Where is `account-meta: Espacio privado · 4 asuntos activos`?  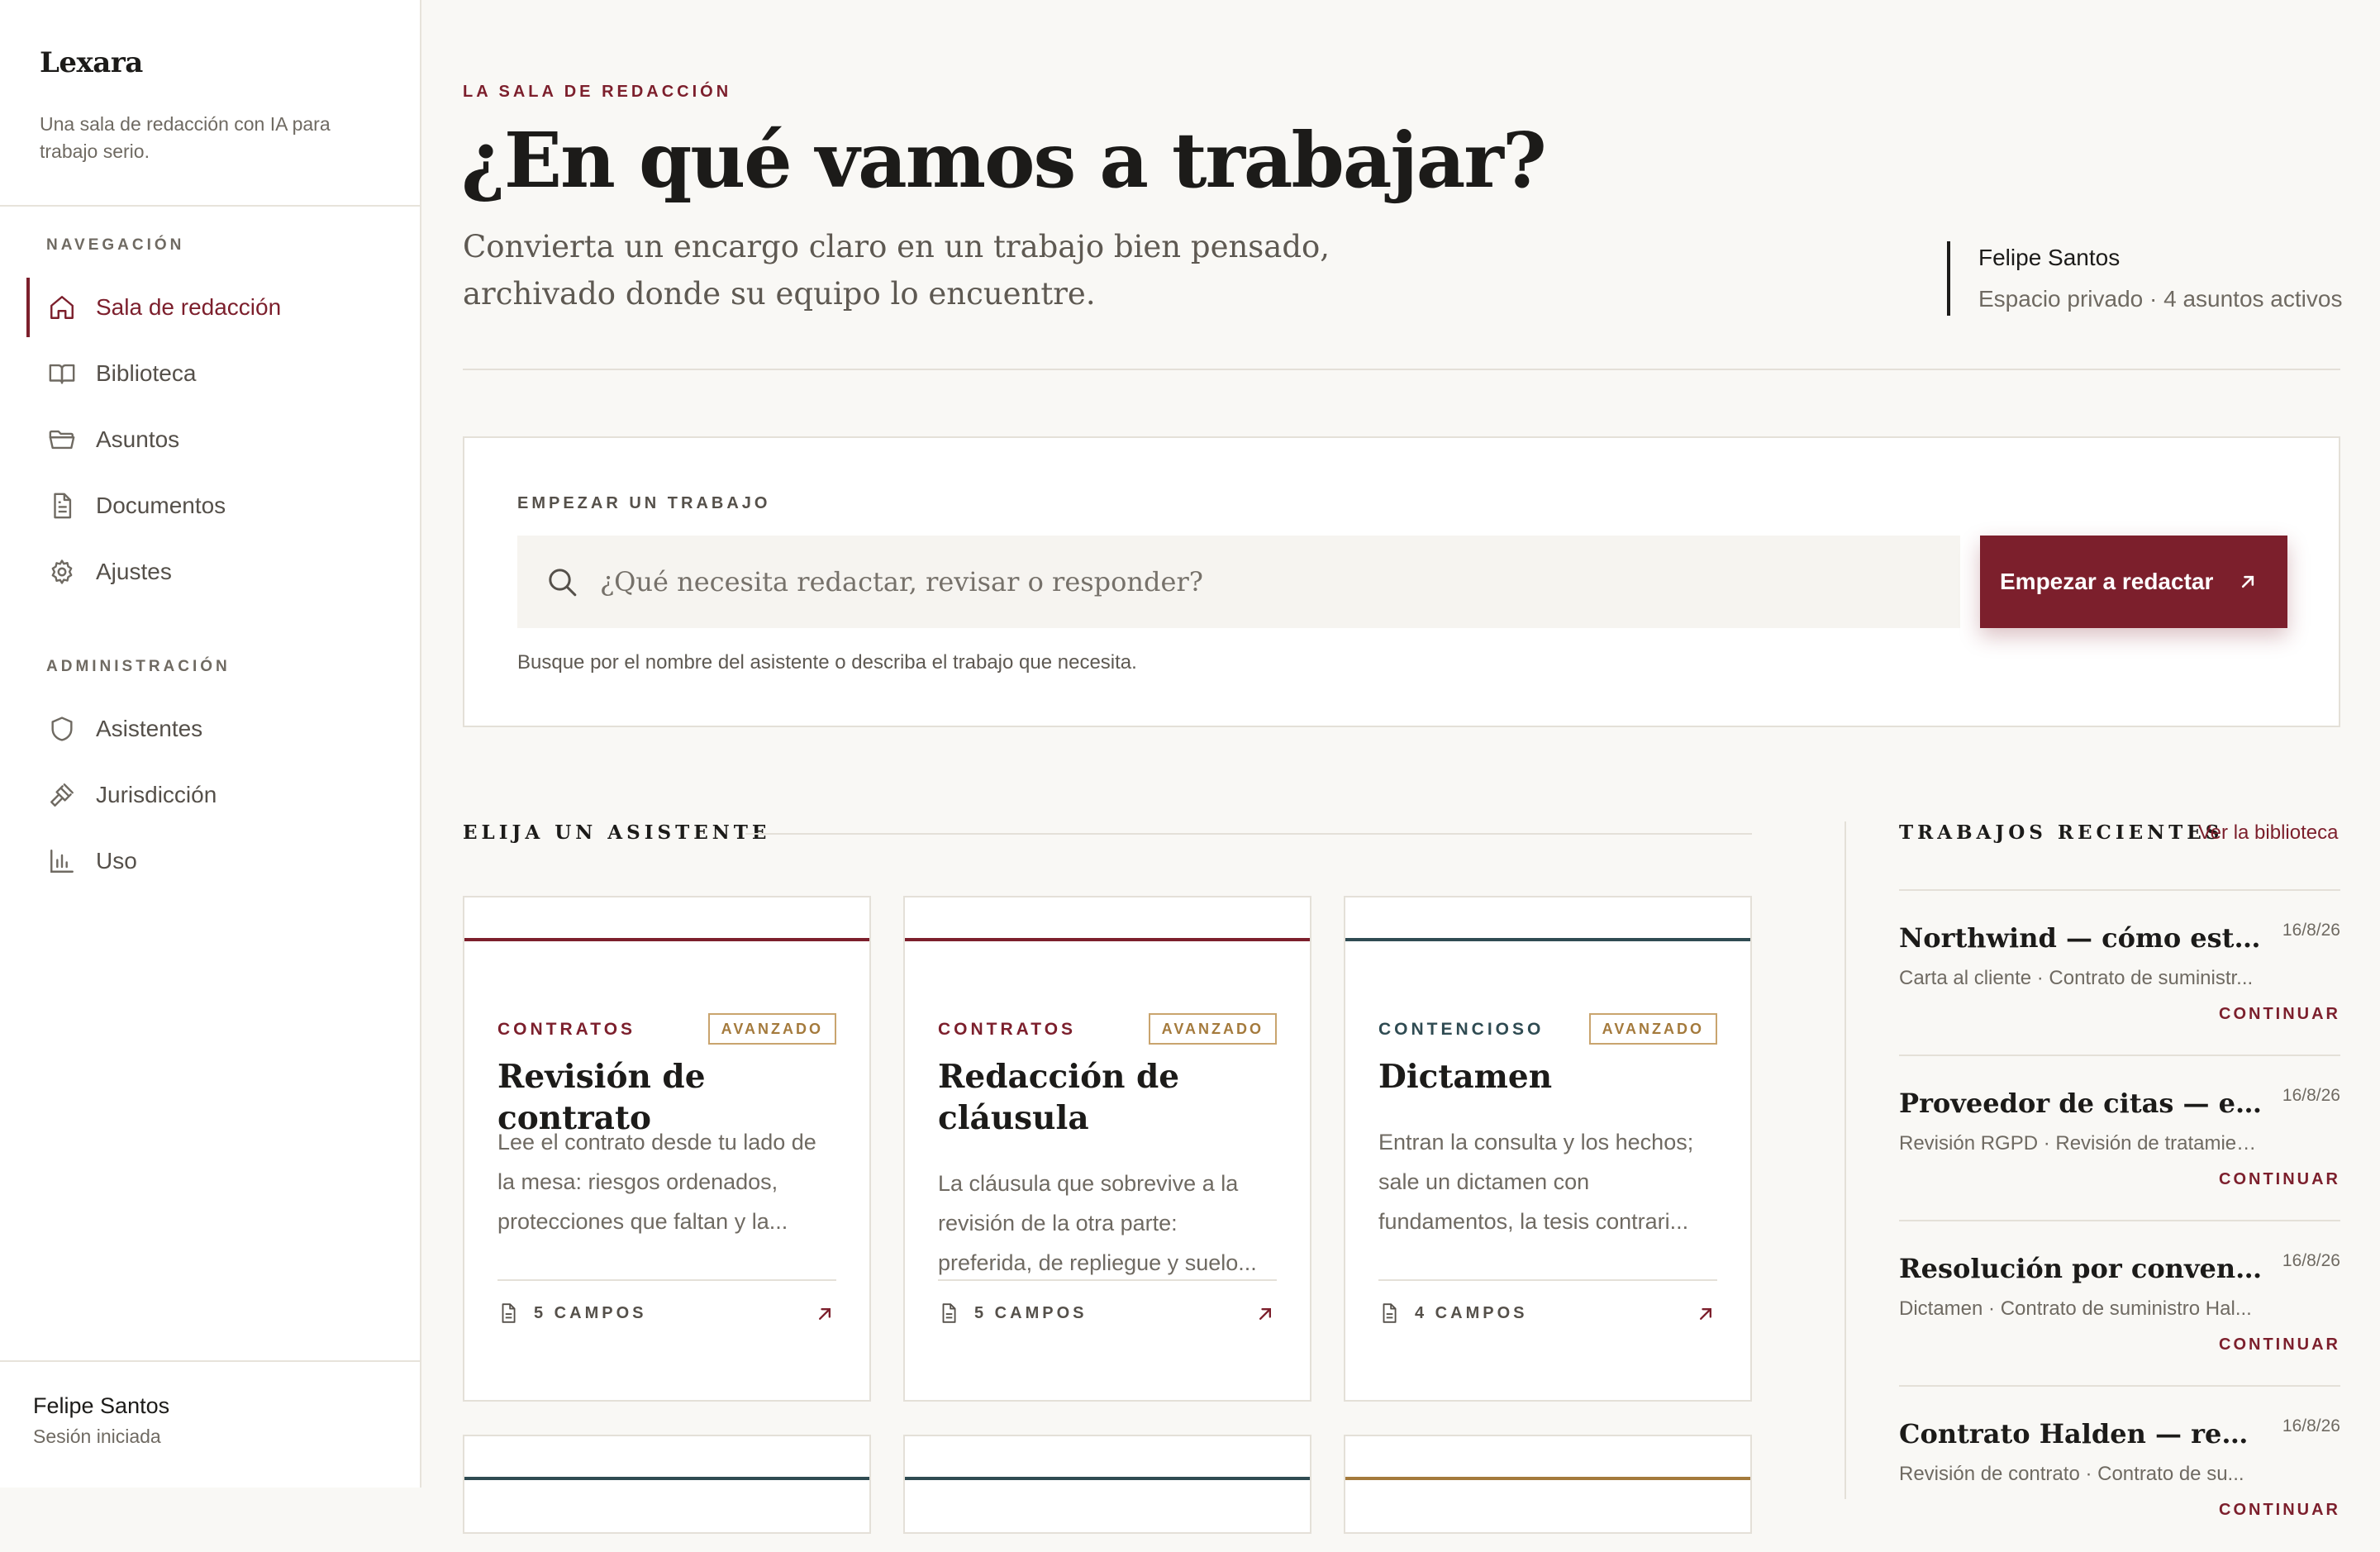
account-meta: Espacio privado · 4 asuntos activos is located at coordinates (2160, 299).